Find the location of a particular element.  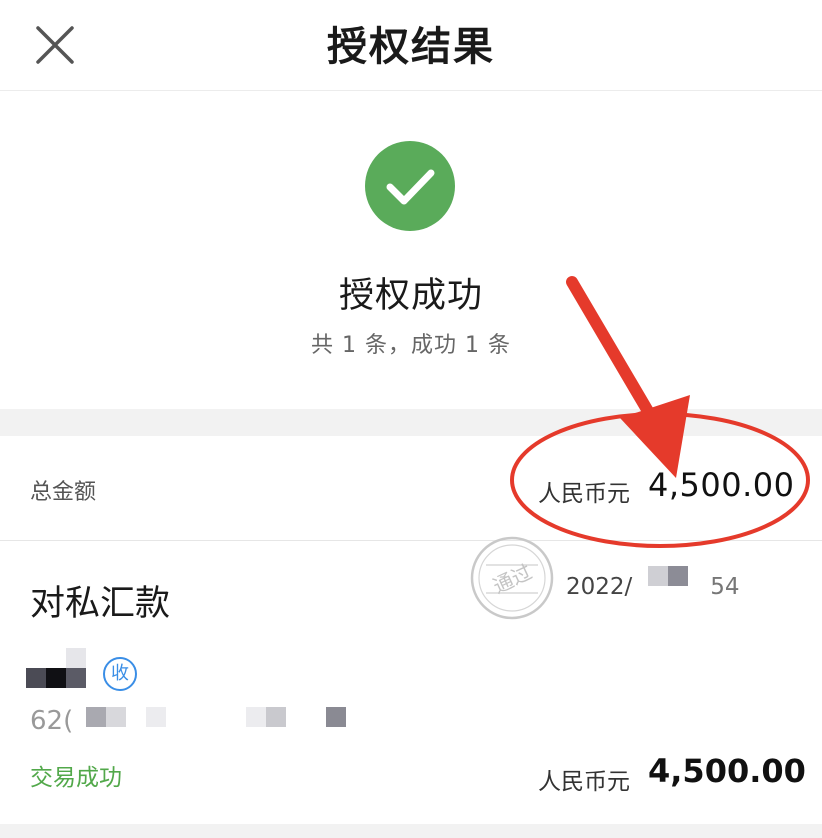

account-number: 62( is located at coordinates (52, 721).